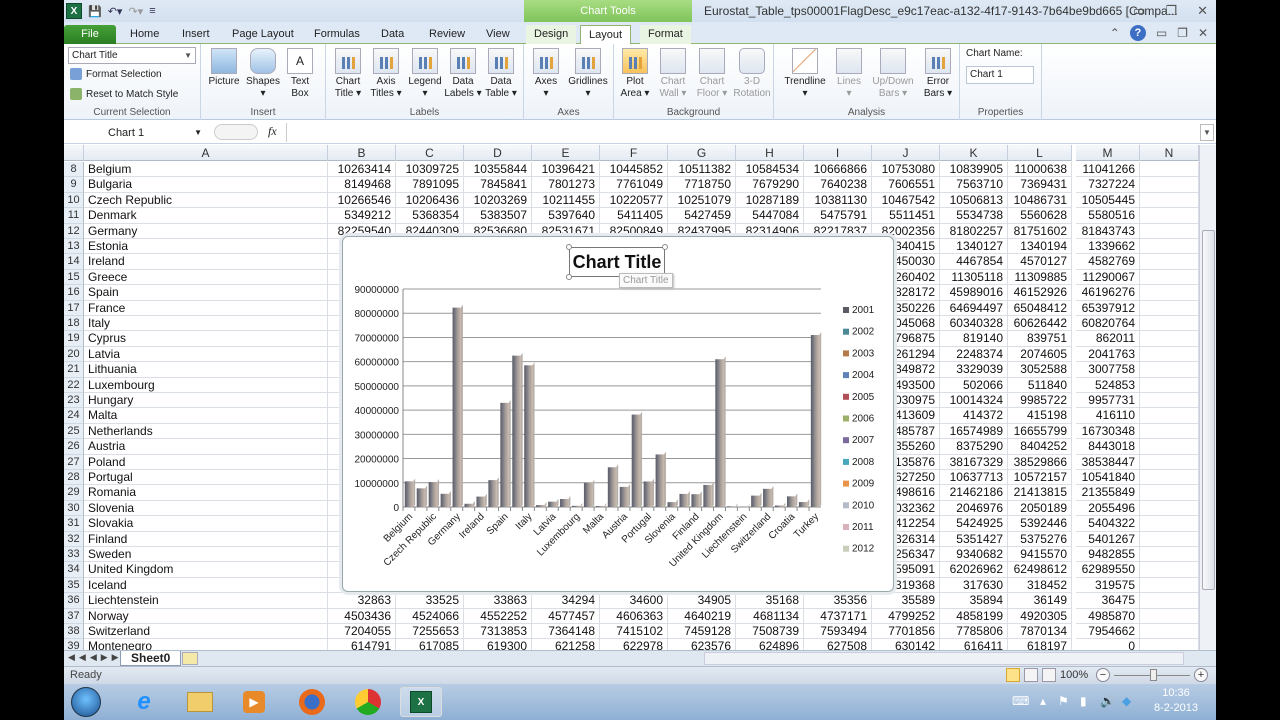 Image resolution: width=1280 pixels, height=720 pixels. Describe the element at coordinates (74, 644) in the screenshot. I see `row-header: 39` at that location.